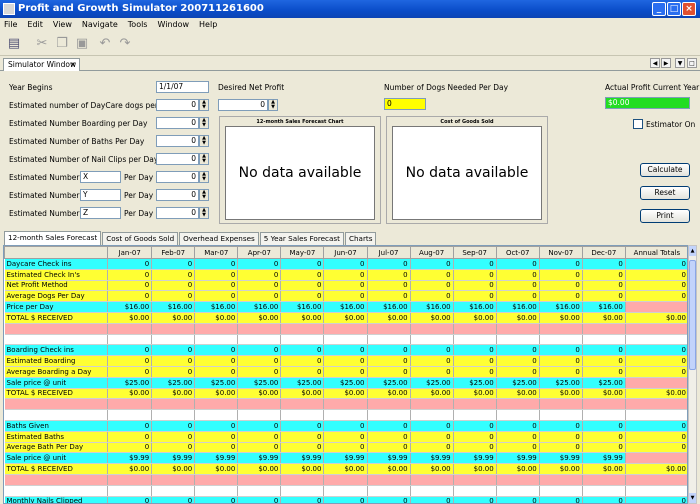 The height and width of the screenshot is (504, 700). I want to click on custom-y-input: 0, so click(177, 195).